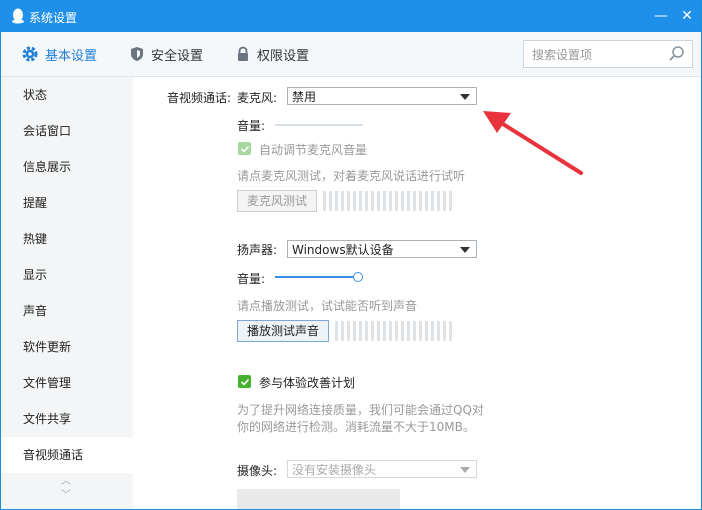 The image size is (702, 510). I want to click on improve-program-checkbox, so click(244, 381).